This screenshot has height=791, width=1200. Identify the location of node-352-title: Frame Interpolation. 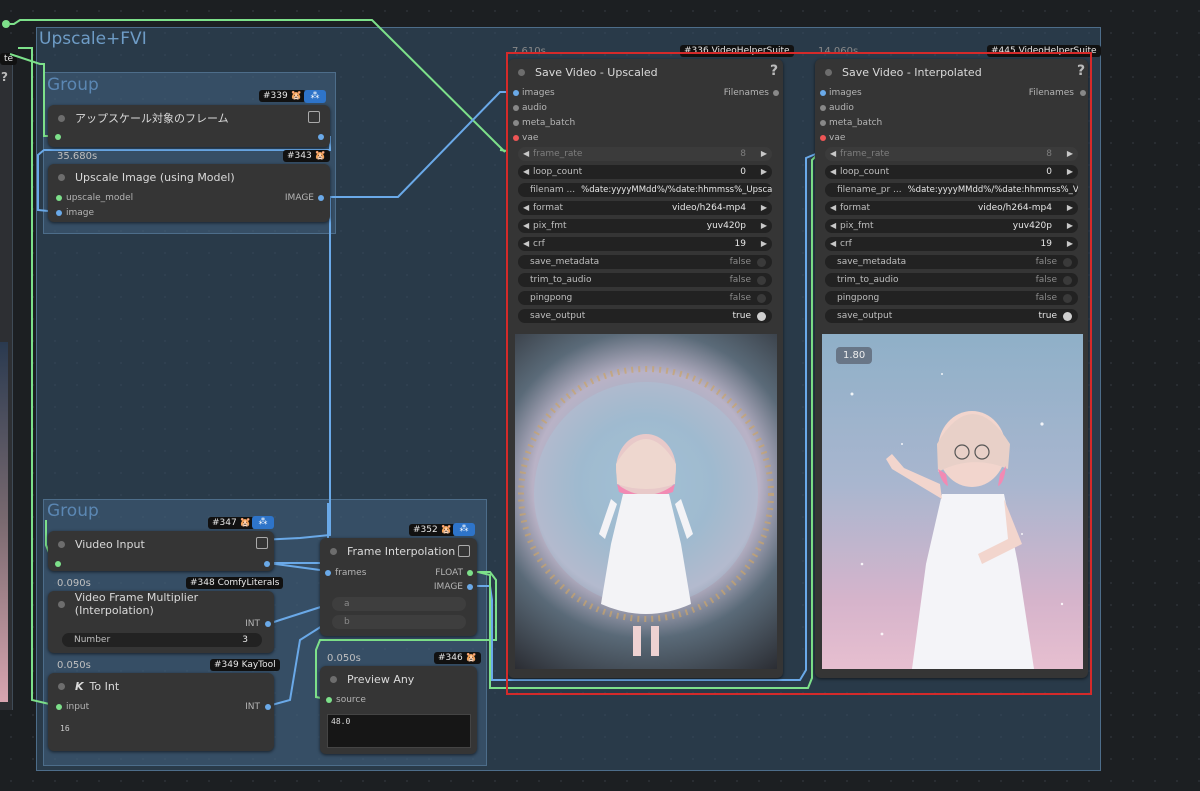
(401, 551).